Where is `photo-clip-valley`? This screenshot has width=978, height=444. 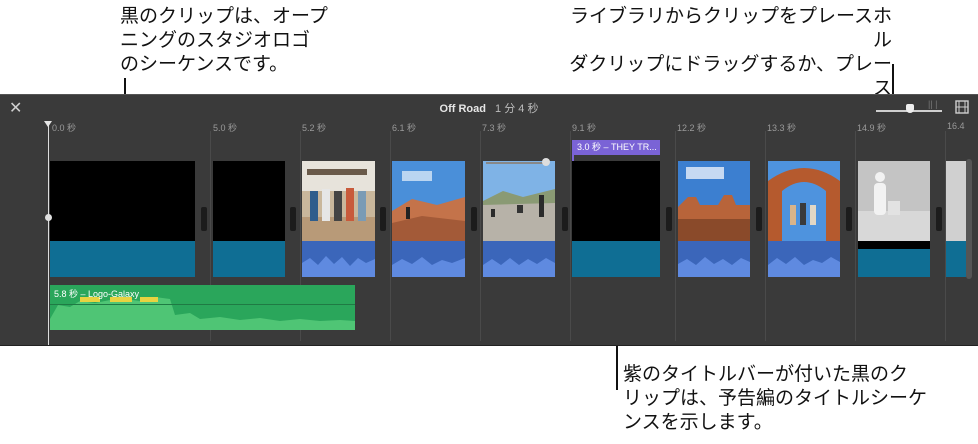 photo-clip-valley is located at coordinates (714, 219).